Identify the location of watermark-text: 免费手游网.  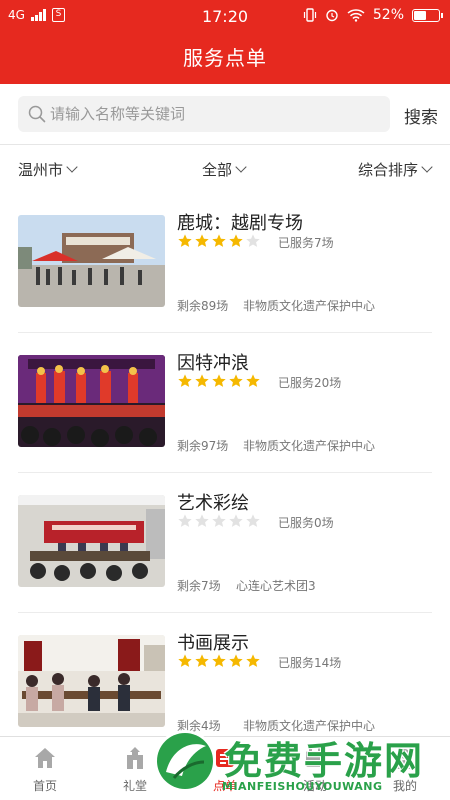
(324, 761).